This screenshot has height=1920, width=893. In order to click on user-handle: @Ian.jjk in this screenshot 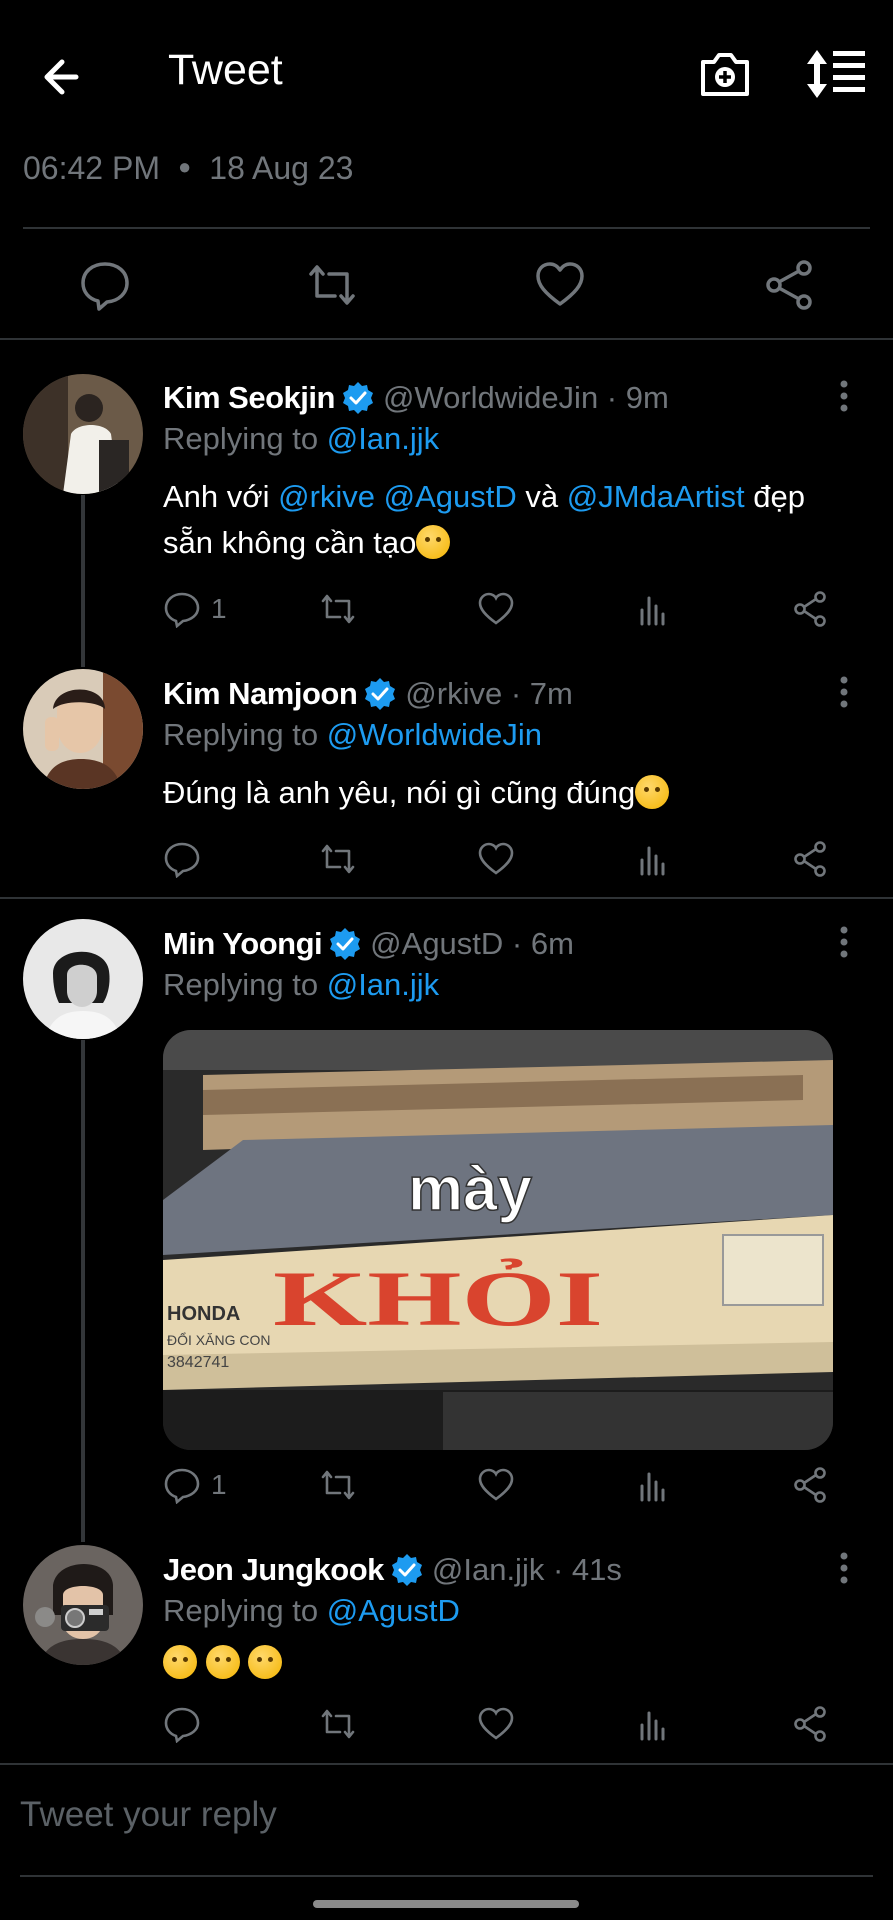, I will do `click(488, 1570)`.